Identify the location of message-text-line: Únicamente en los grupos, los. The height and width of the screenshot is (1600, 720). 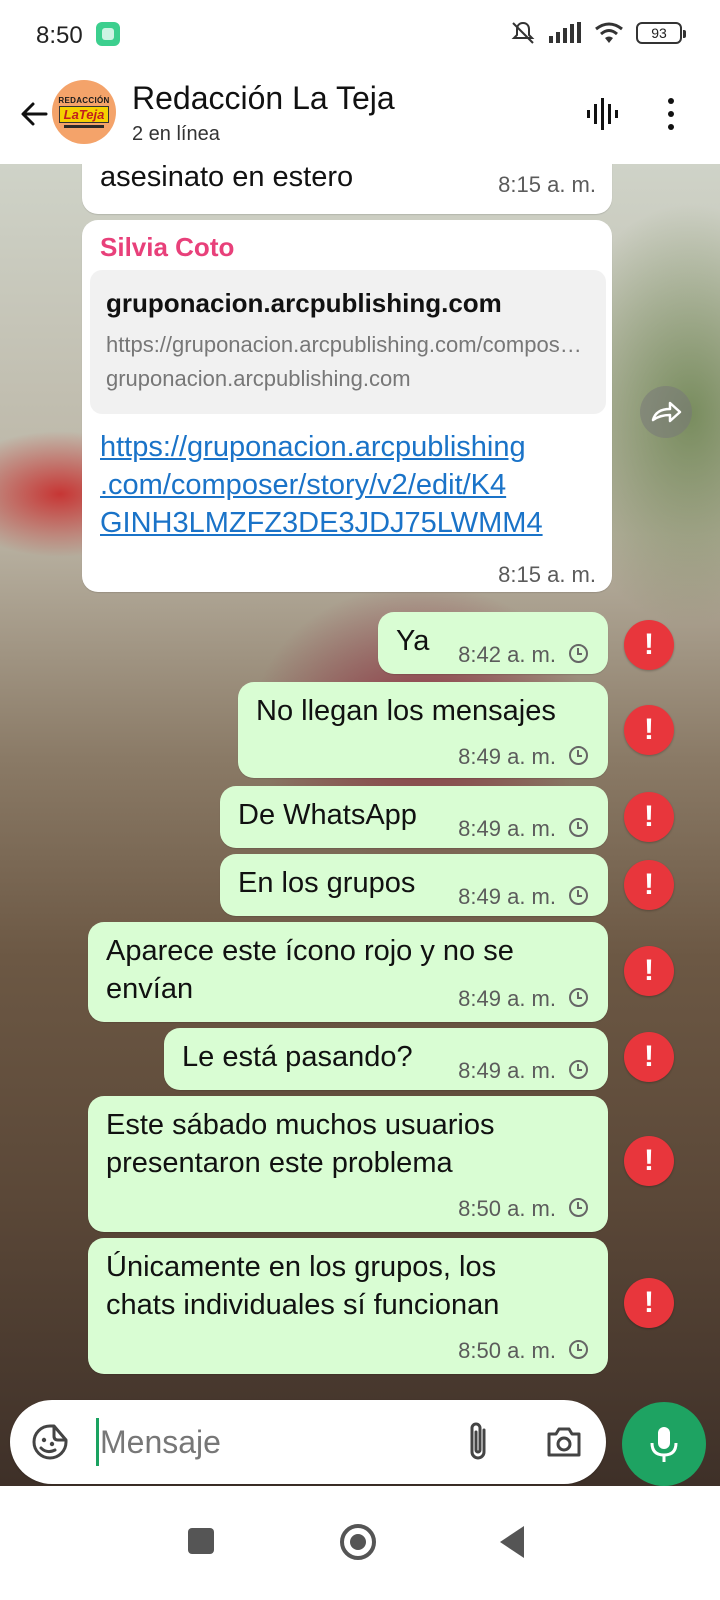
(301, 1267).